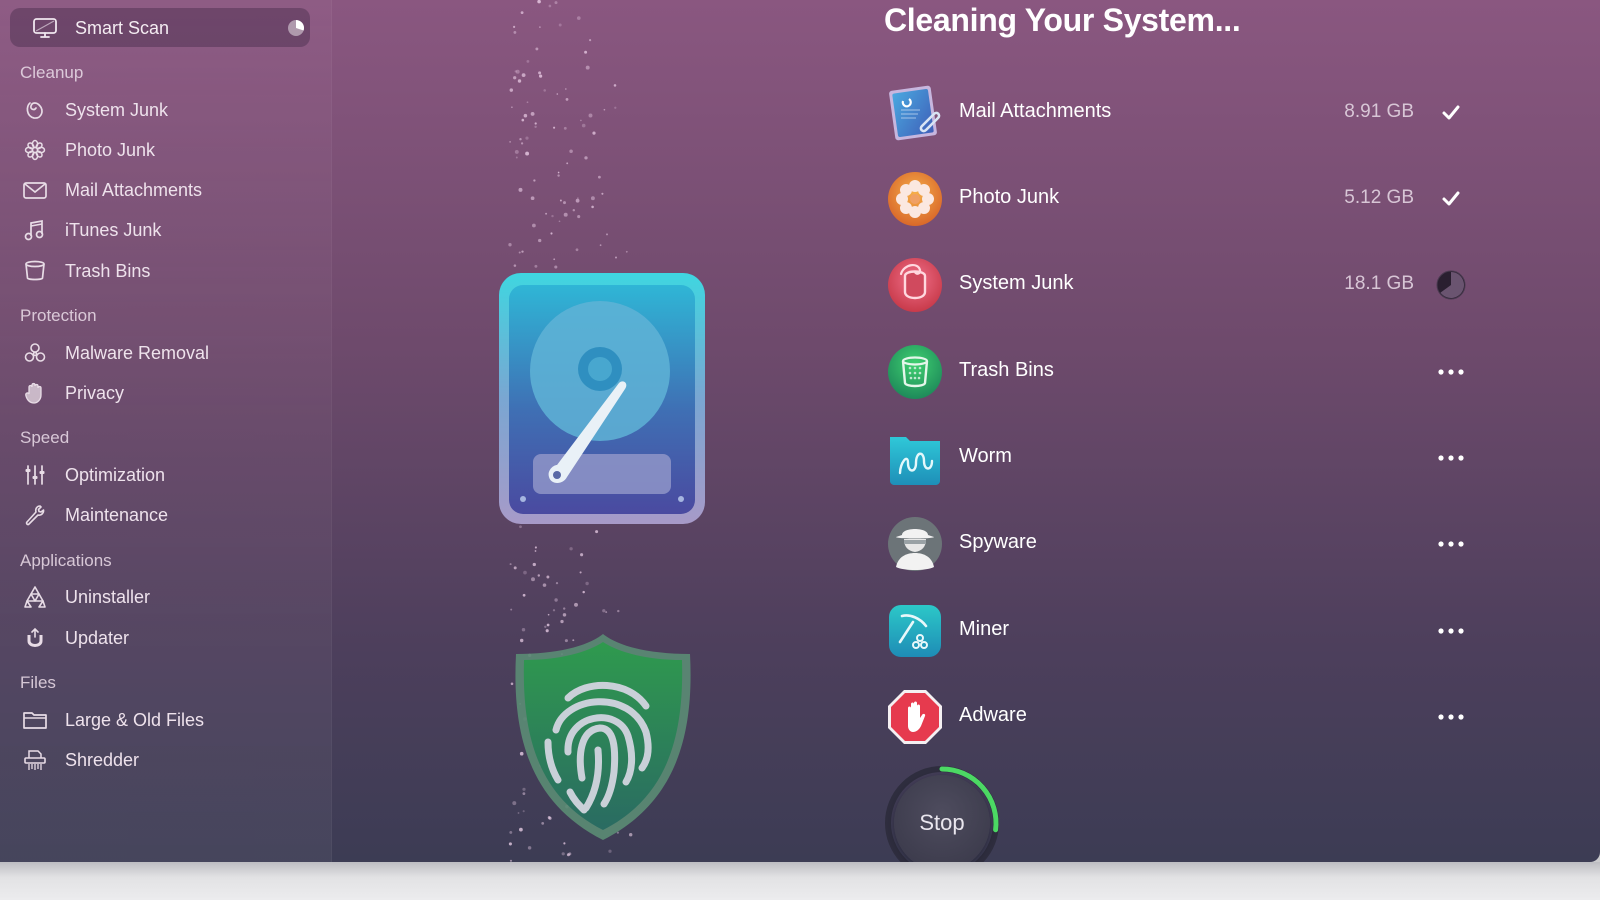  What do you see at coordinates (35, 637) in the screenshot?
I see `updater-icon` at bounding box center [35, 637].